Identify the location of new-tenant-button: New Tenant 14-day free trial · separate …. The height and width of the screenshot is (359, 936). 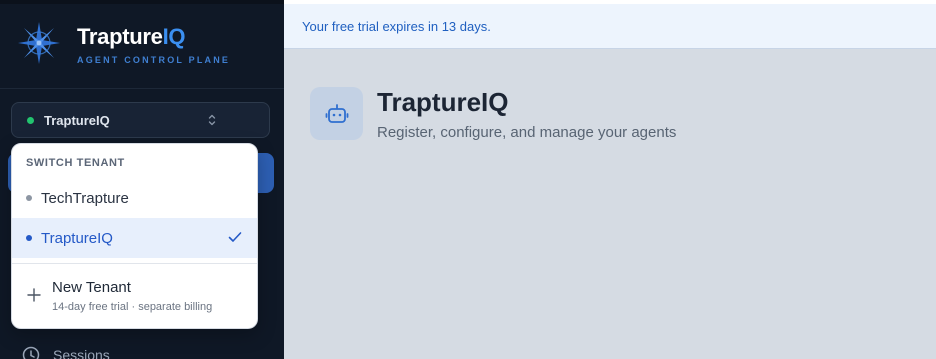
(134, 296).